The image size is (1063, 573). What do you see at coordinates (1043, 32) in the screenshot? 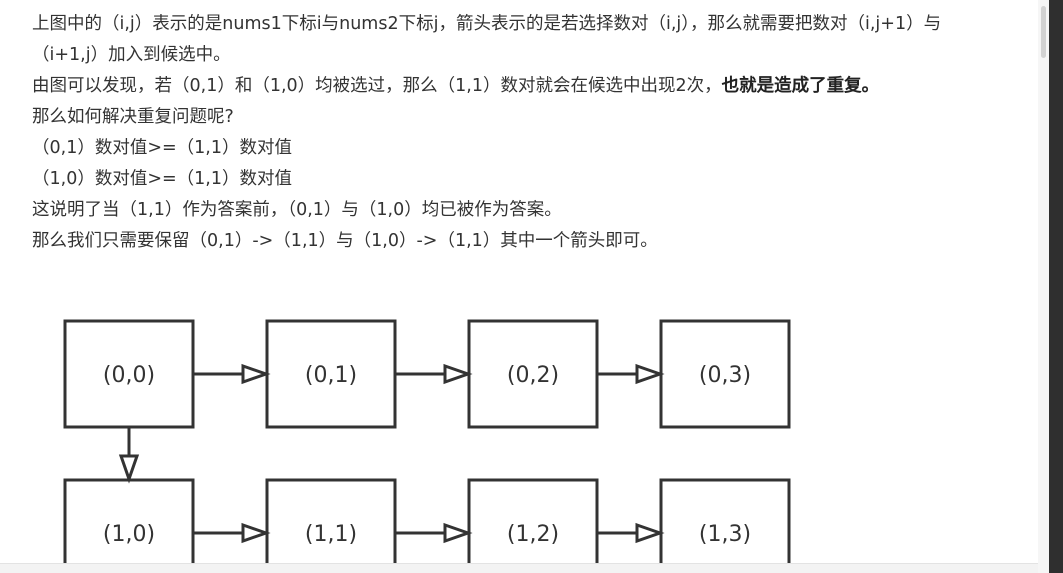
I see `scrollbar-thumb` at bounding box center [1043, 32].